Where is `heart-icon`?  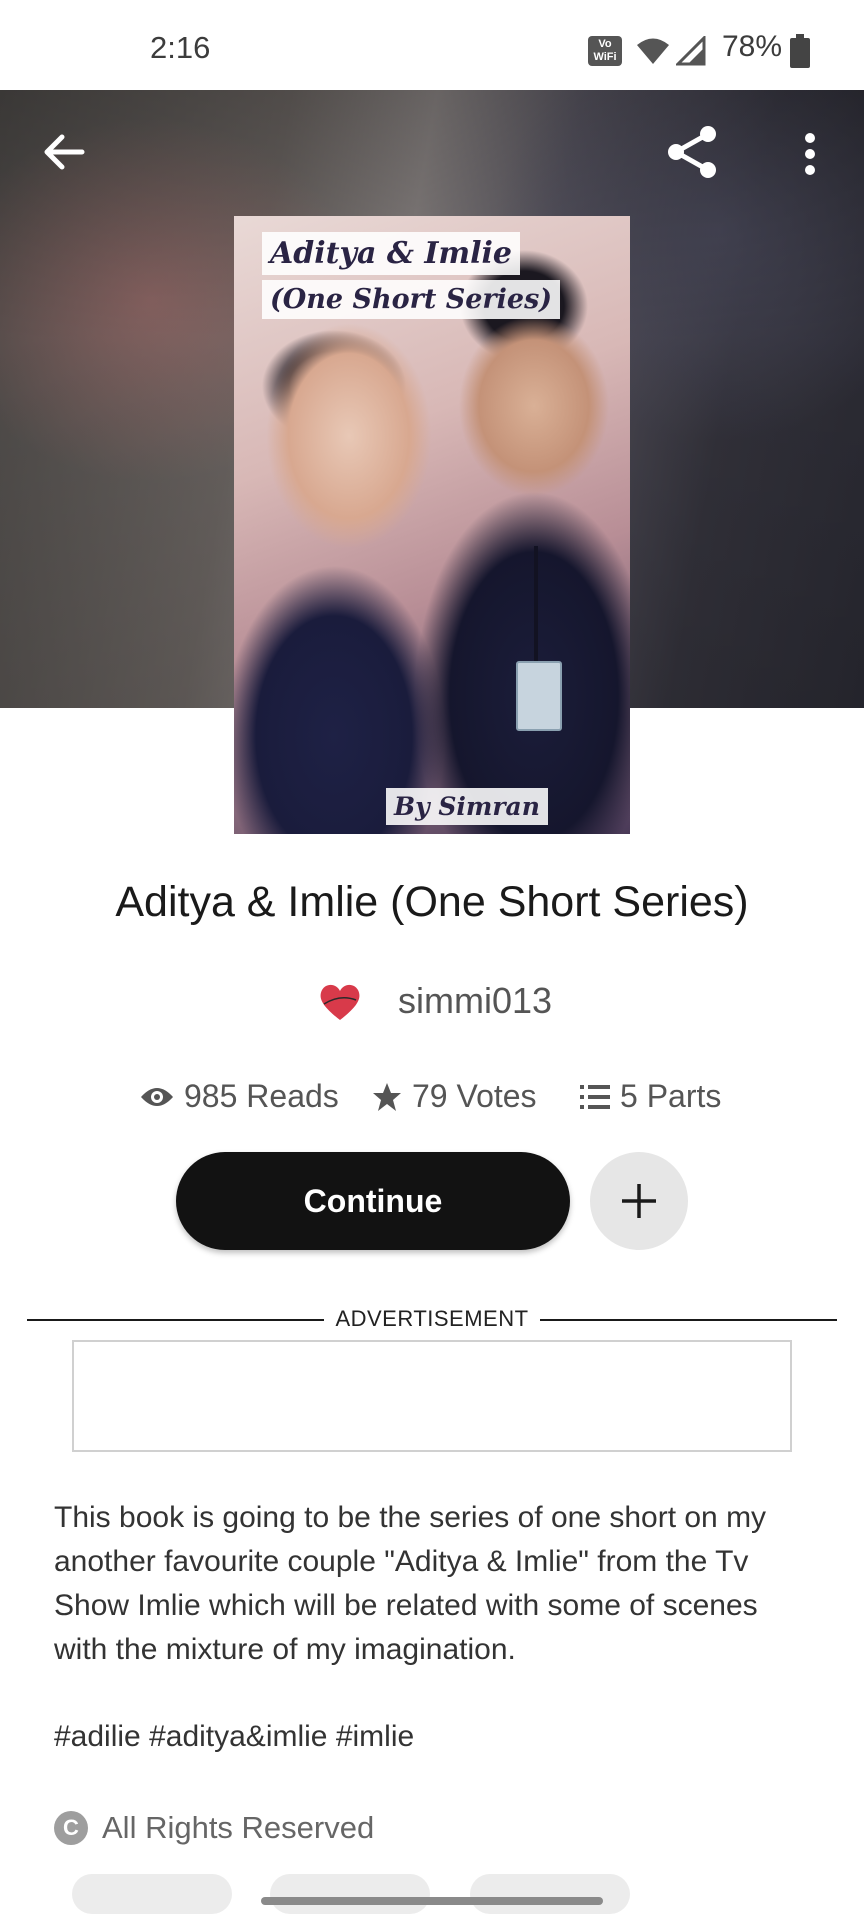 heart-icon is located at coordinates (340, 1002).